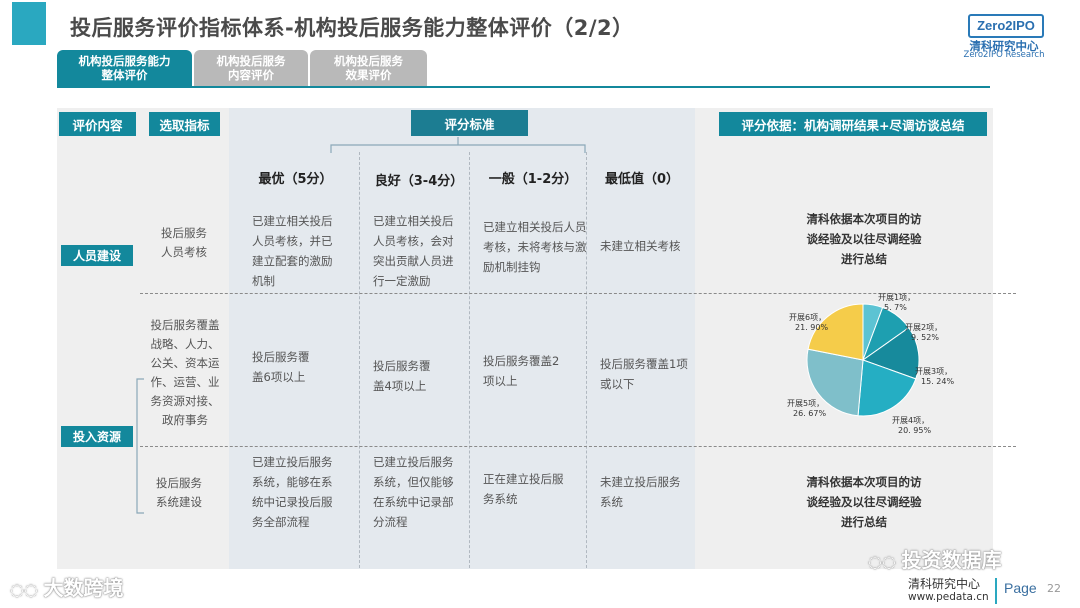 The width and height of the screenshot is (1080, 608). I want to click on logo-en-text: Zero2IPO Research, so click(1004, 55).